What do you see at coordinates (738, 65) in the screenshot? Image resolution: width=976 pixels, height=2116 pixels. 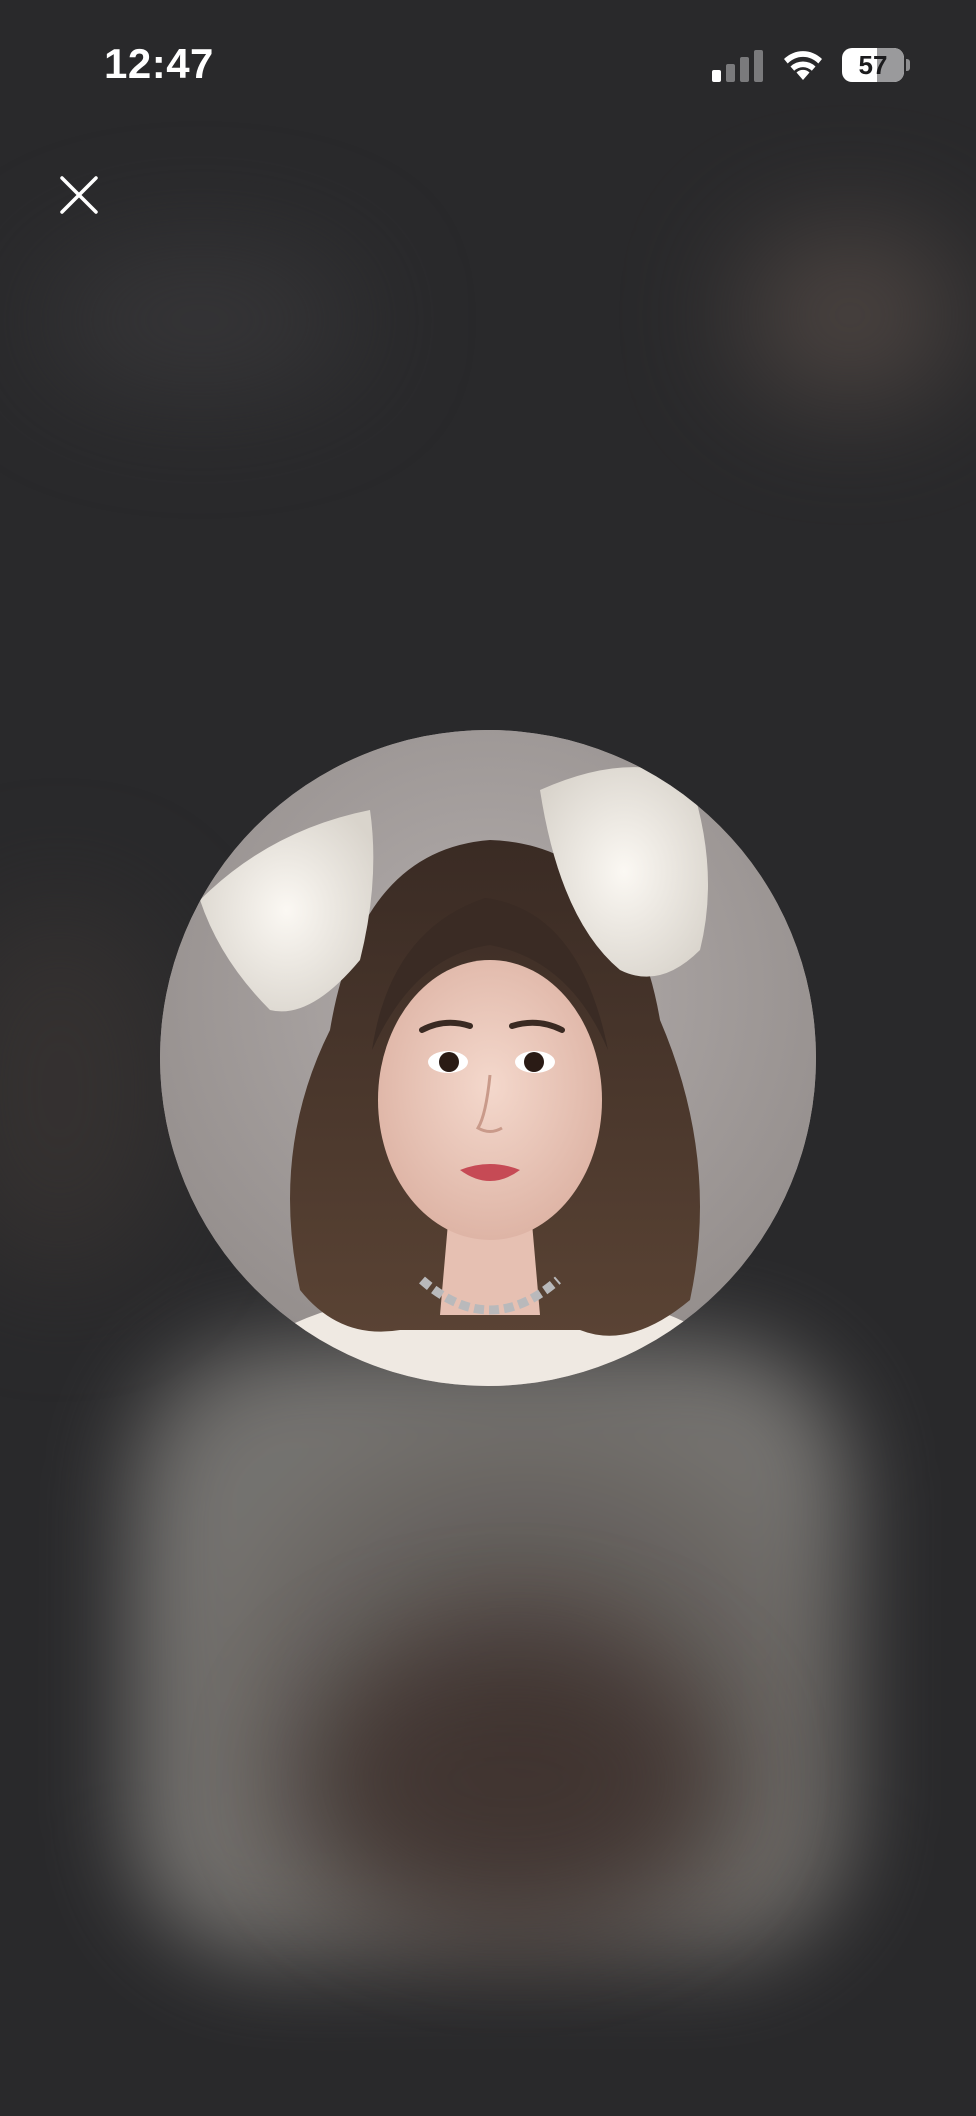 I see `cellular-signal-icon` at bounding box center [738, 65].